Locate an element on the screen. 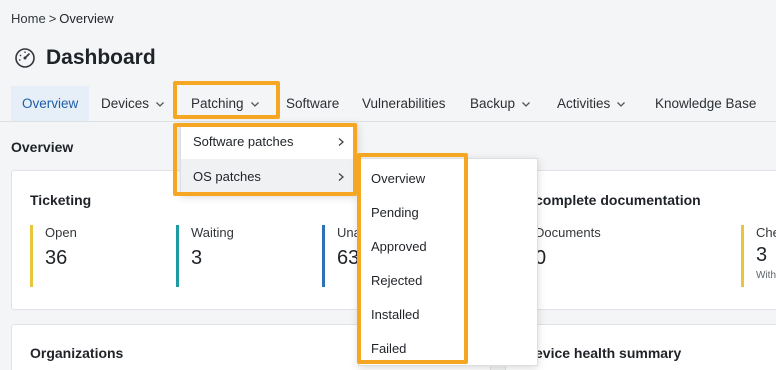 The width and height of the screenshot is (776, 370). tab-label: Knowledge Base is located at coordinates (706, 103).